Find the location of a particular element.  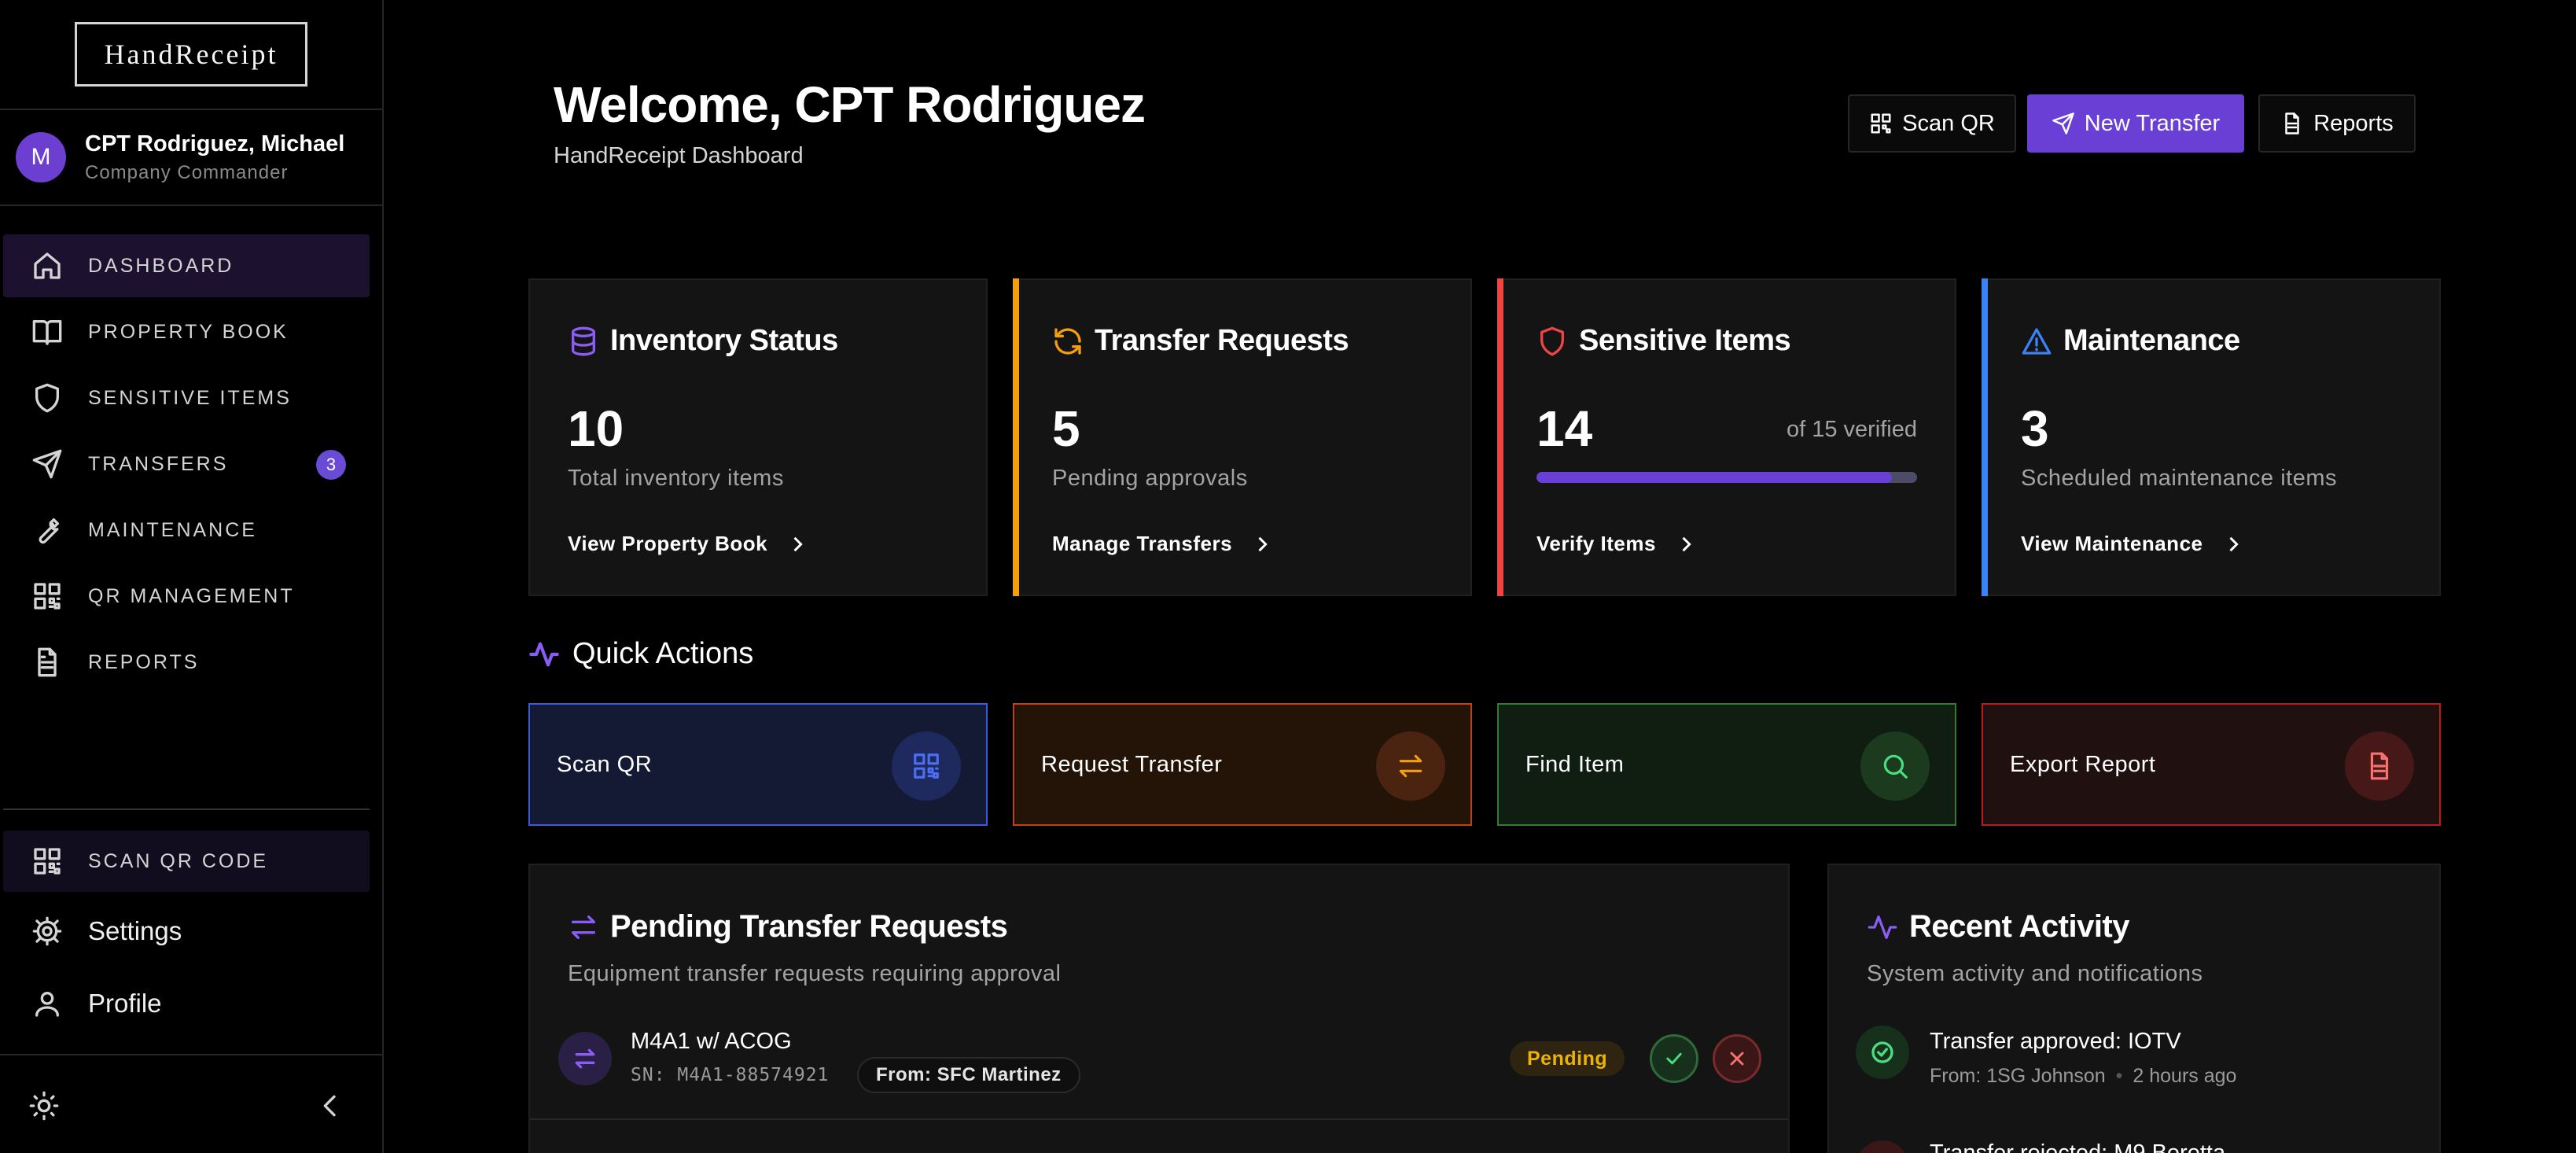

sidebar-item-label: TRANSFERS is located at coordinates (158, 463).